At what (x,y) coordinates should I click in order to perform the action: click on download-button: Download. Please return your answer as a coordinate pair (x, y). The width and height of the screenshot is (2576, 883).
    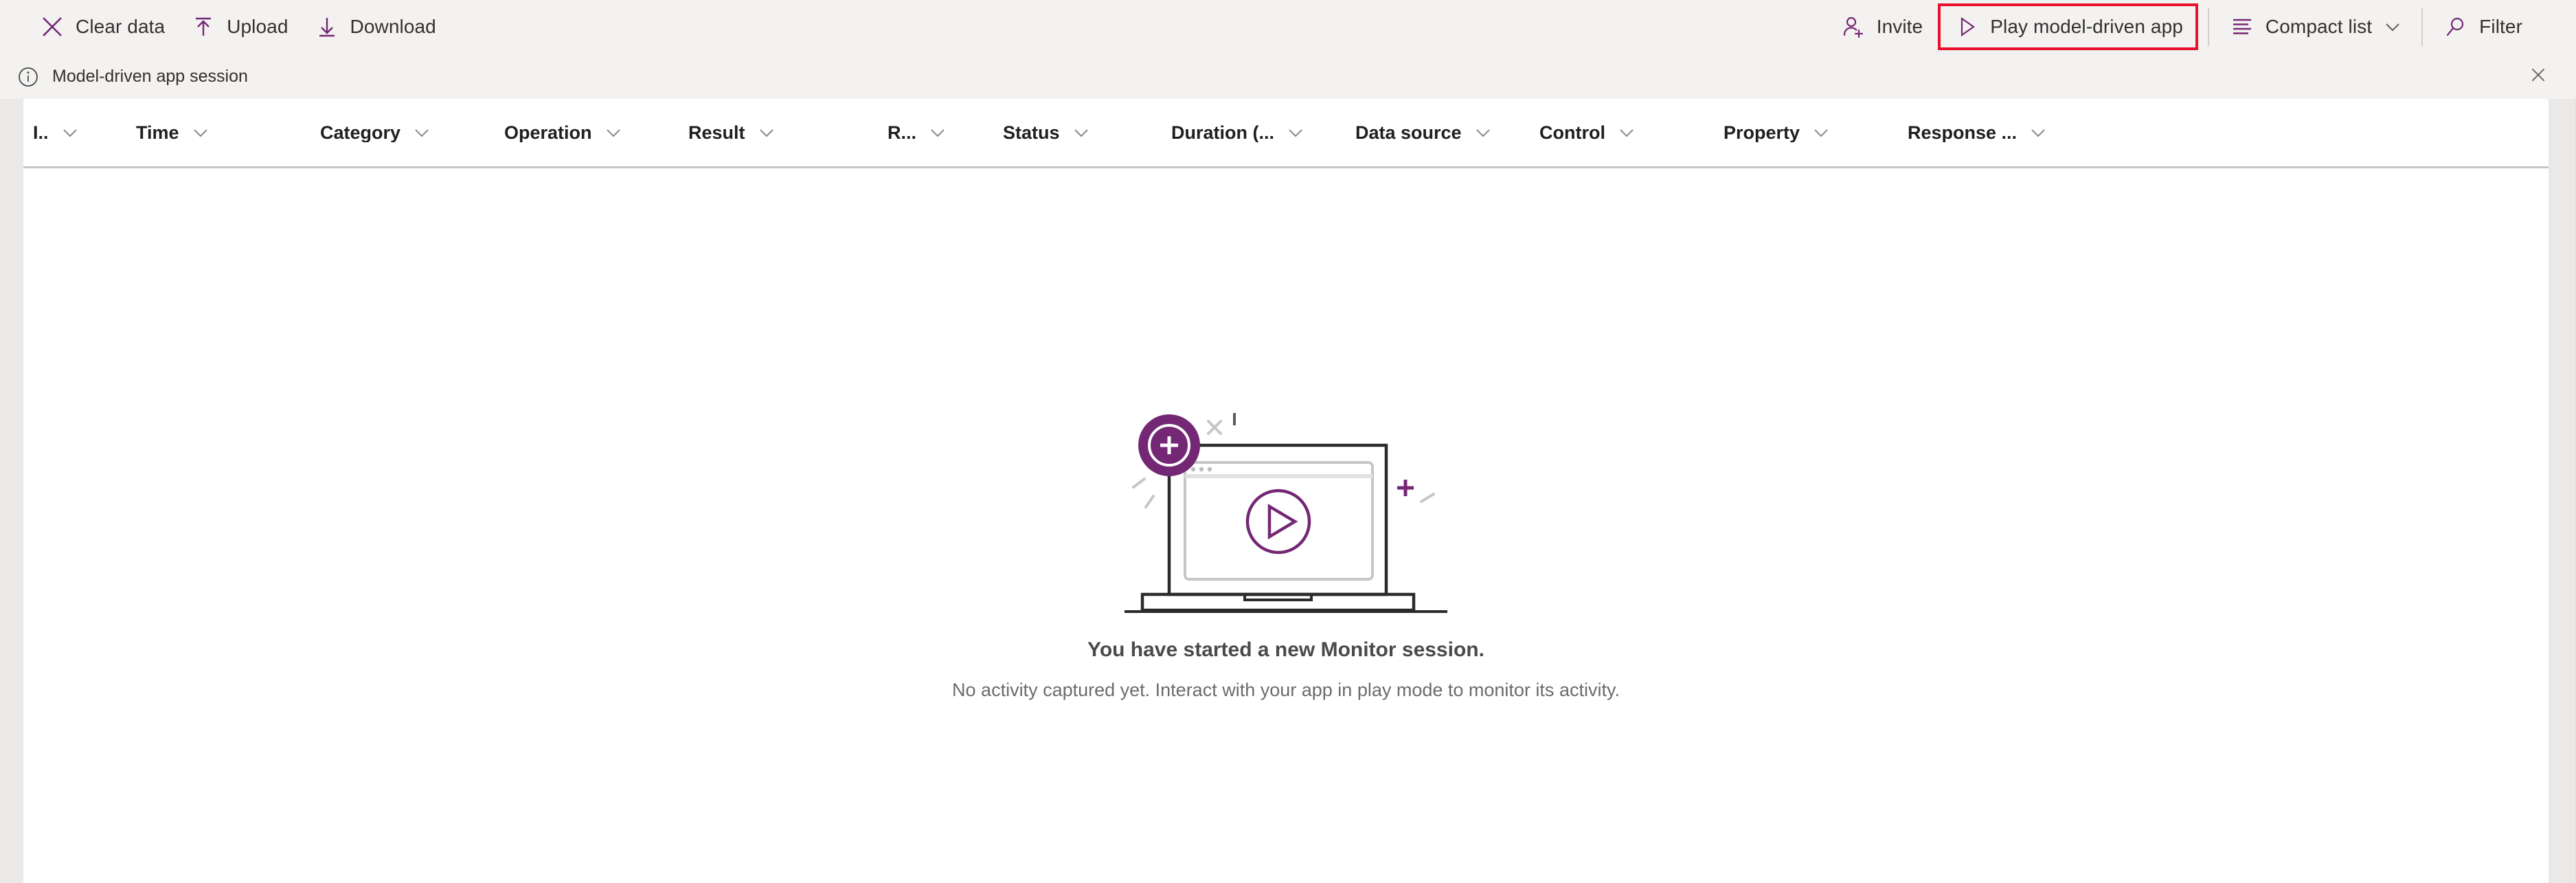
    Looking at the image, I should click on (375, 27).